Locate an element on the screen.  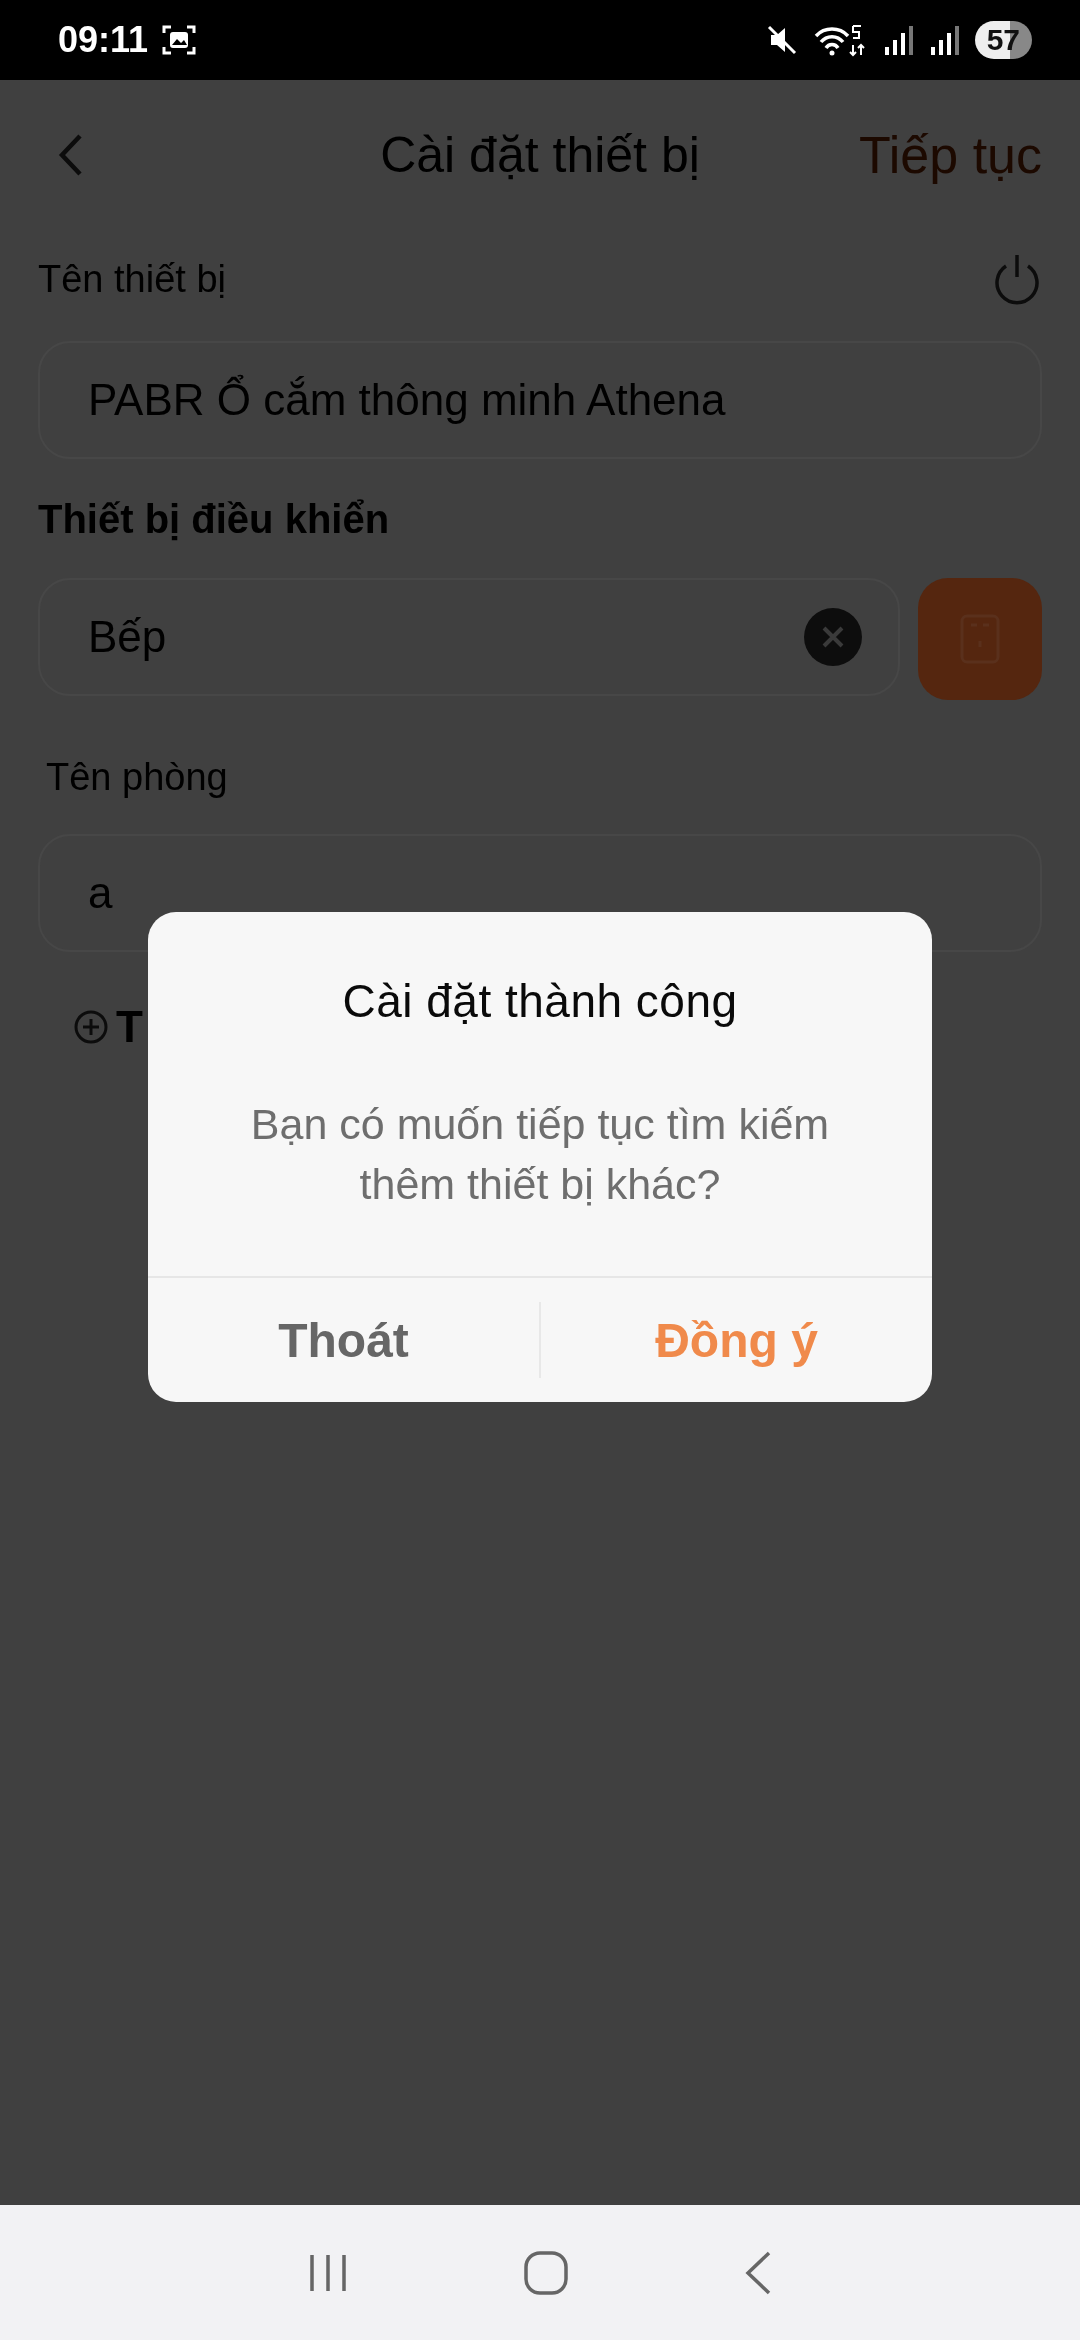
device-name-field: PABR Ổ cắm thông minh Athena is located at coordinates (540, 400).